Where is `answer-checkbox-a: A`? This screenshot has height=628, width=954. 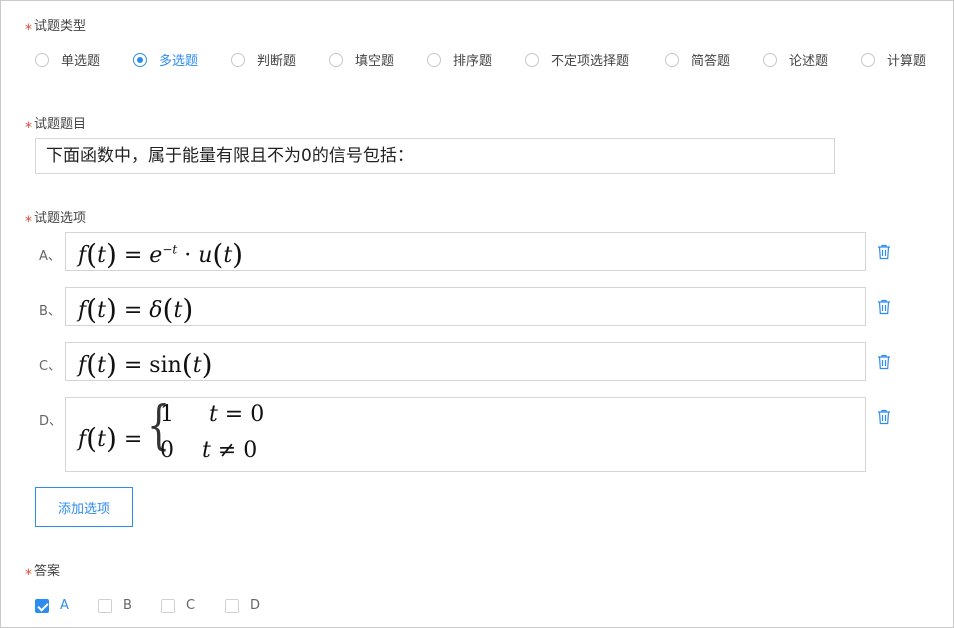
answer-checkbox-a: A is located at coordinates (52, 605).